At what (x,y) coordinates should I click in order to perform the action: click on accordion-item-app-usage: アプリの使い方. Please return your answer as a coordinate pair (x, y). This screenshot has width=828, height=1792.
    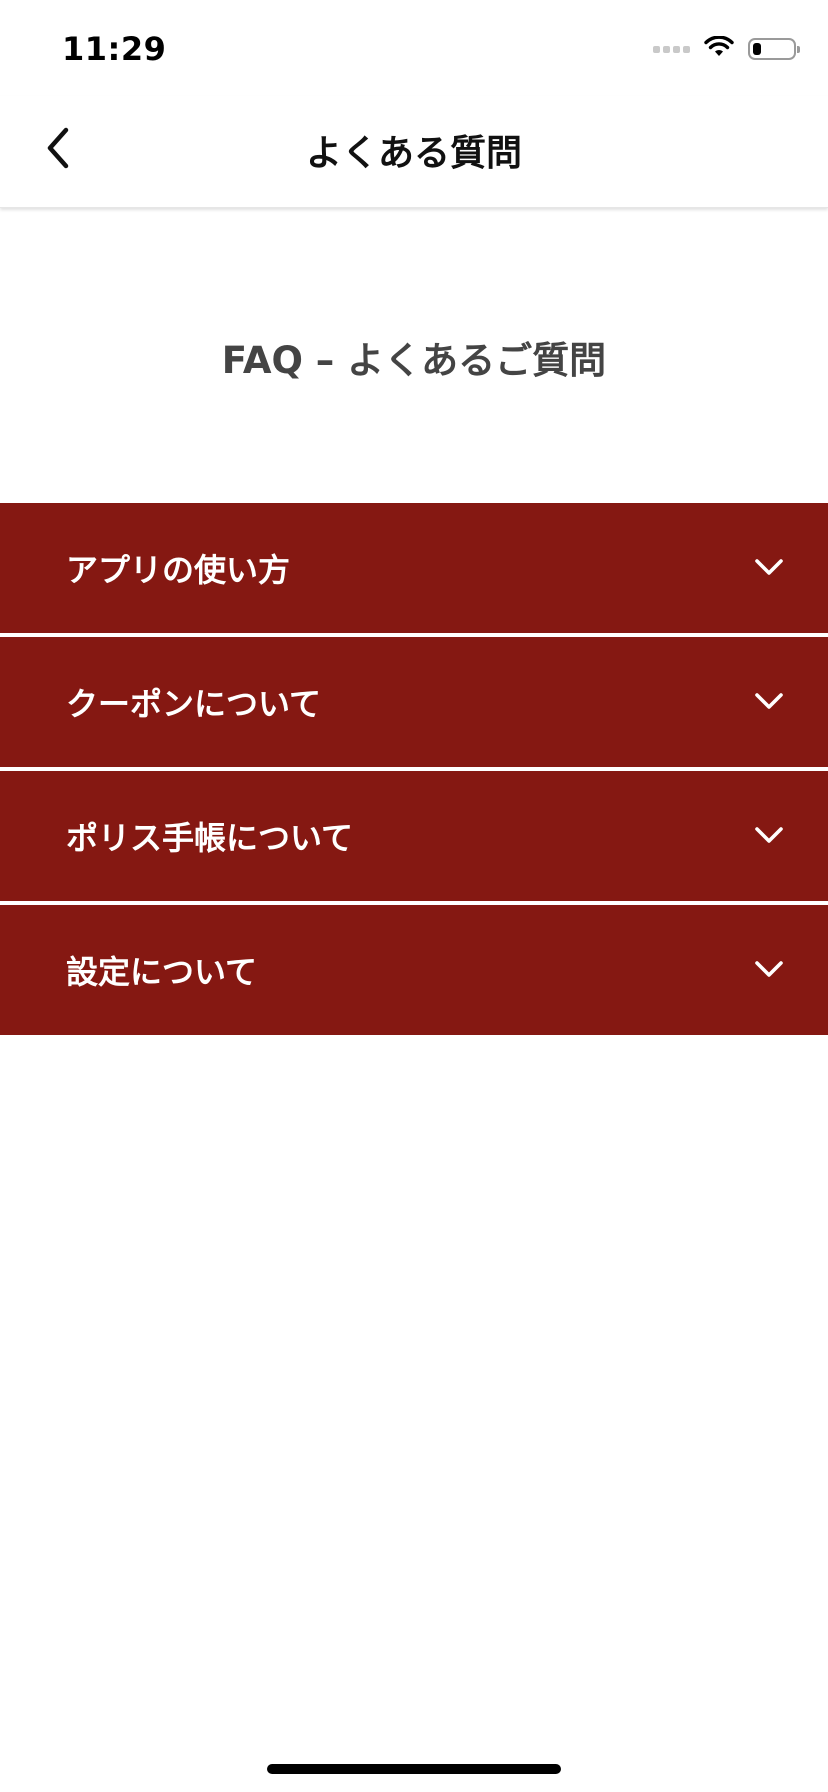
    Looking at the image, I should click on (414, 568).